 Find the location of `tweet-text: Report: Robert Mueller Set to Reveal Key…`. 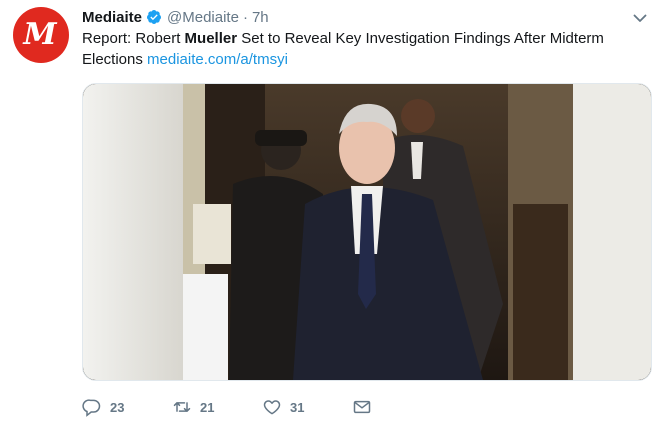

tweet-text: Report: Robert Mueller Set to Reveal Key… is located at coordinates (362, 49).